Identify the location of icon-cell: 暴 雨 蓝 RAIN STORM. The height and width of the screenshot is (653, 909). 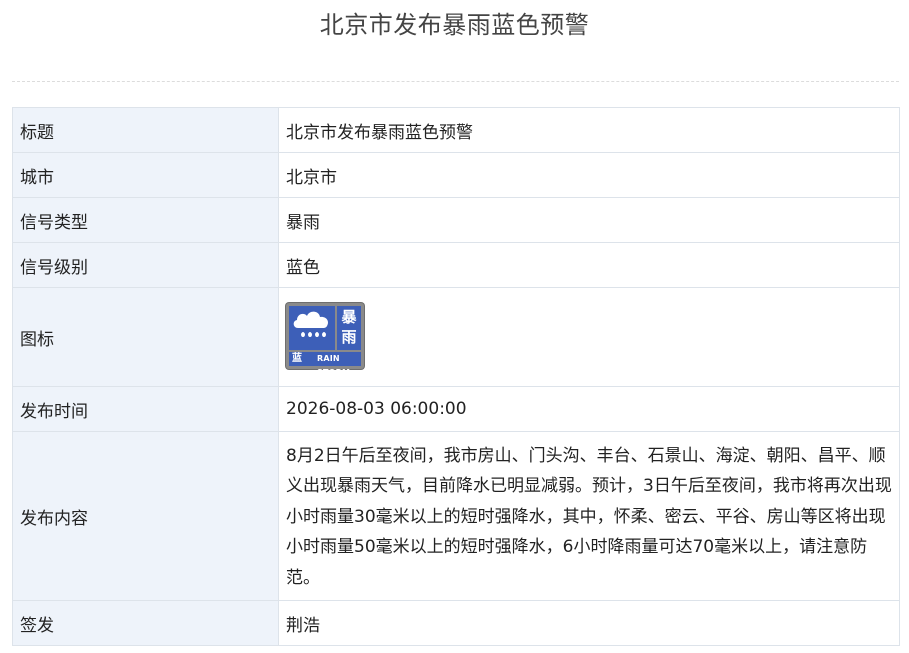
(589, 337).